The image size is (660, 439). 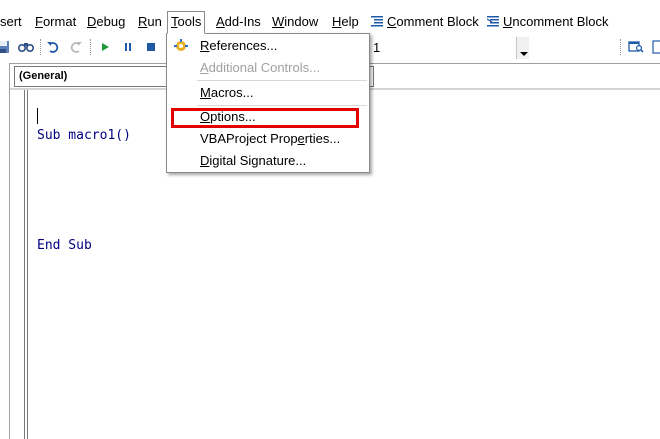 What do you see at coordinates (492, 23) in the screenshot?
I see `uncomment-block-icon` at bounding box center [492, 23].